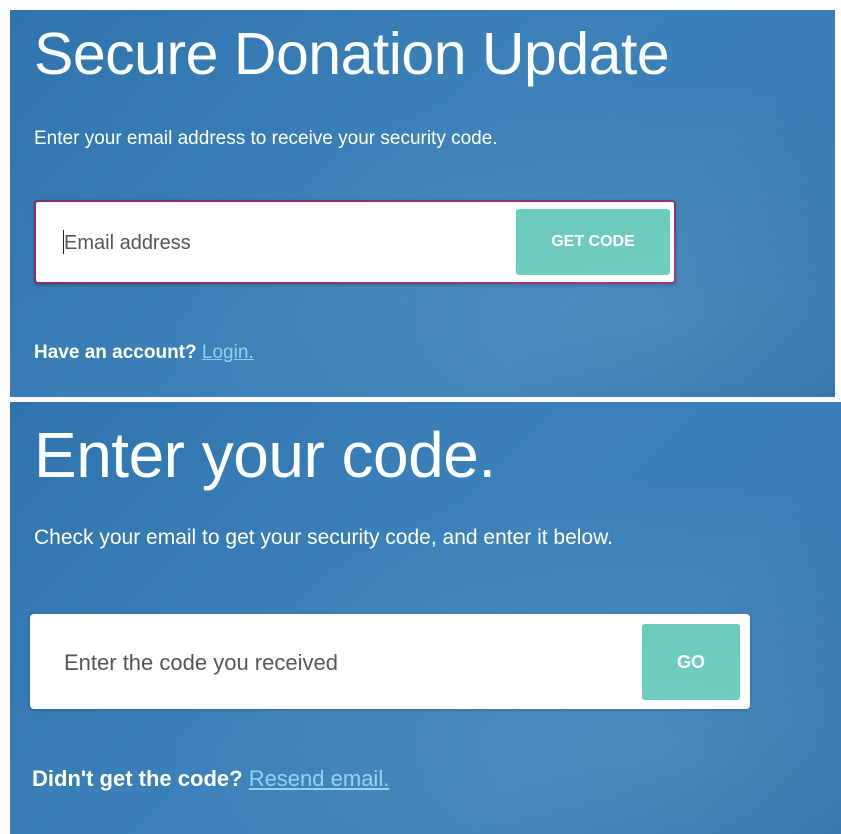  What do you see at coordinates (279, 243) in the screenshot?
I see `email-input` at bounding box center [279, 243].